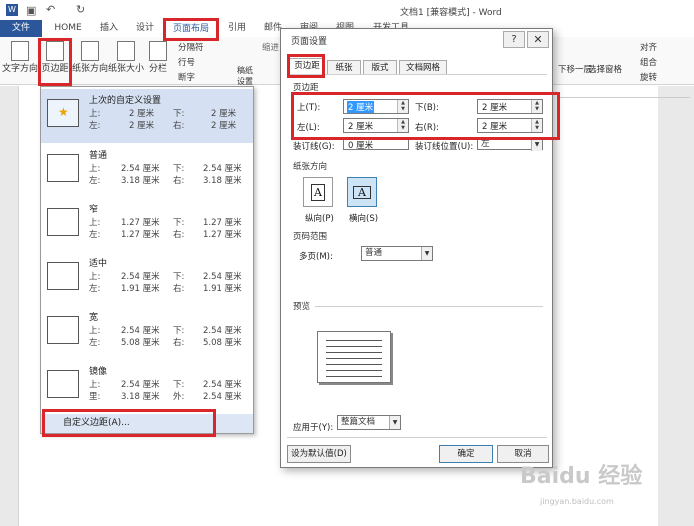 This screenshot has height=526, width=694. I want to click on columns-button: 分栏, so click(158, 61).